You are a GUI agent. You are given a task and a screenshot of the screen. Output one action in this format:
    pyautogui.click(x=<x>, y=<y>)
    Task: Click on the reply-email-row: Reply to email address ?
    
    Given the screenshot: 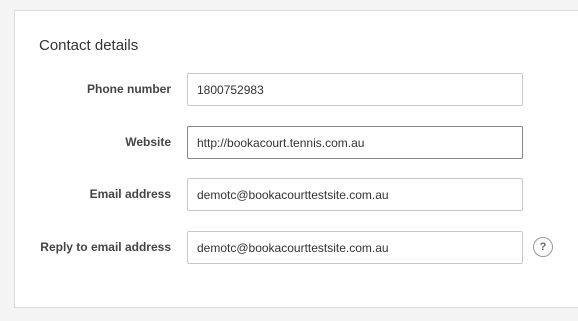 What is the action you would take?
    pyautogui.click(x=295, y=247)
    